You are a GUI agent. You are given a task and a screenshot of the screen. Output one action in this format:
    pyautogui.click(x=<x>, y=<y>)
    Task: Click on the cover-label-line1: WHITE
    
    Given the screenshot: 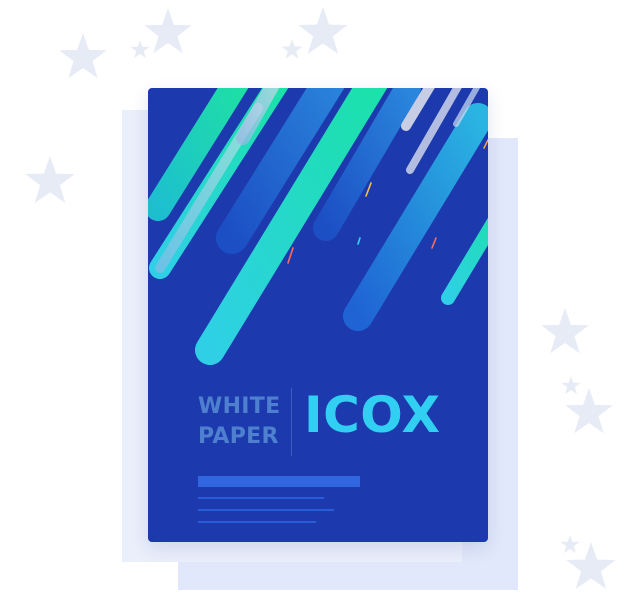 What is the action you would take?
    pyautogui.click(x=239, y=406)
    